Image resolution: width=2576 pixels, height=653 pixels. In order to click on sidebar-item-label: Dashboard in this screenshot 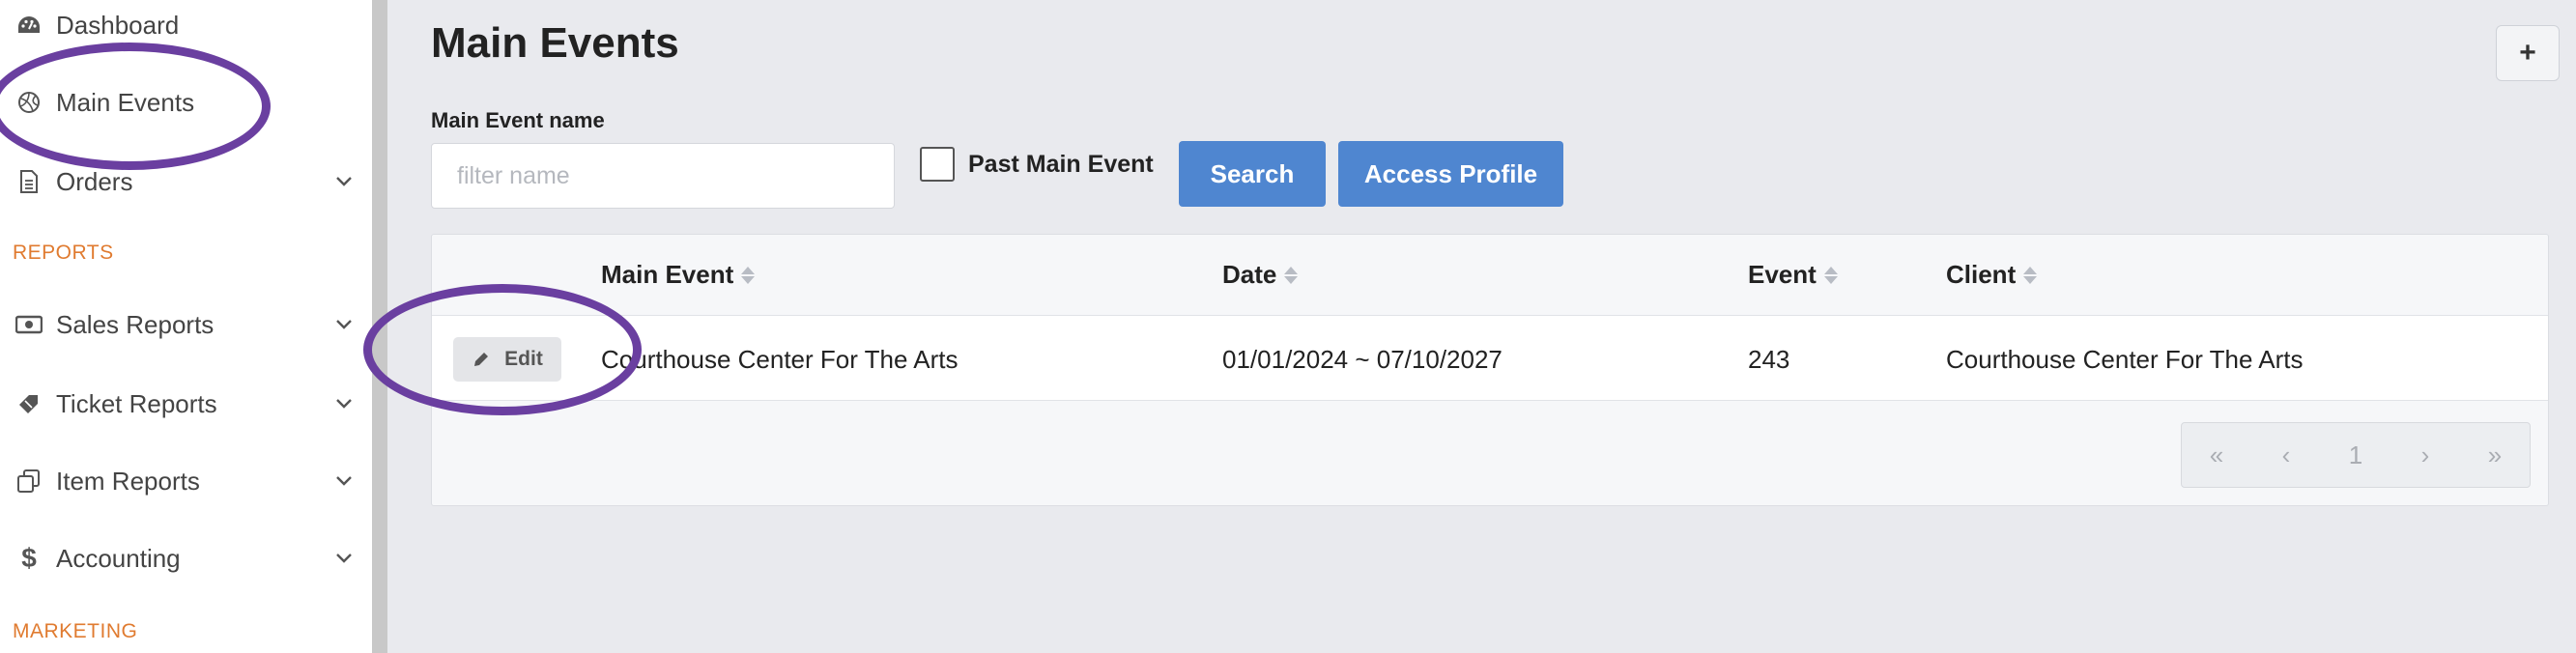, I will do `click(118, 25)`.